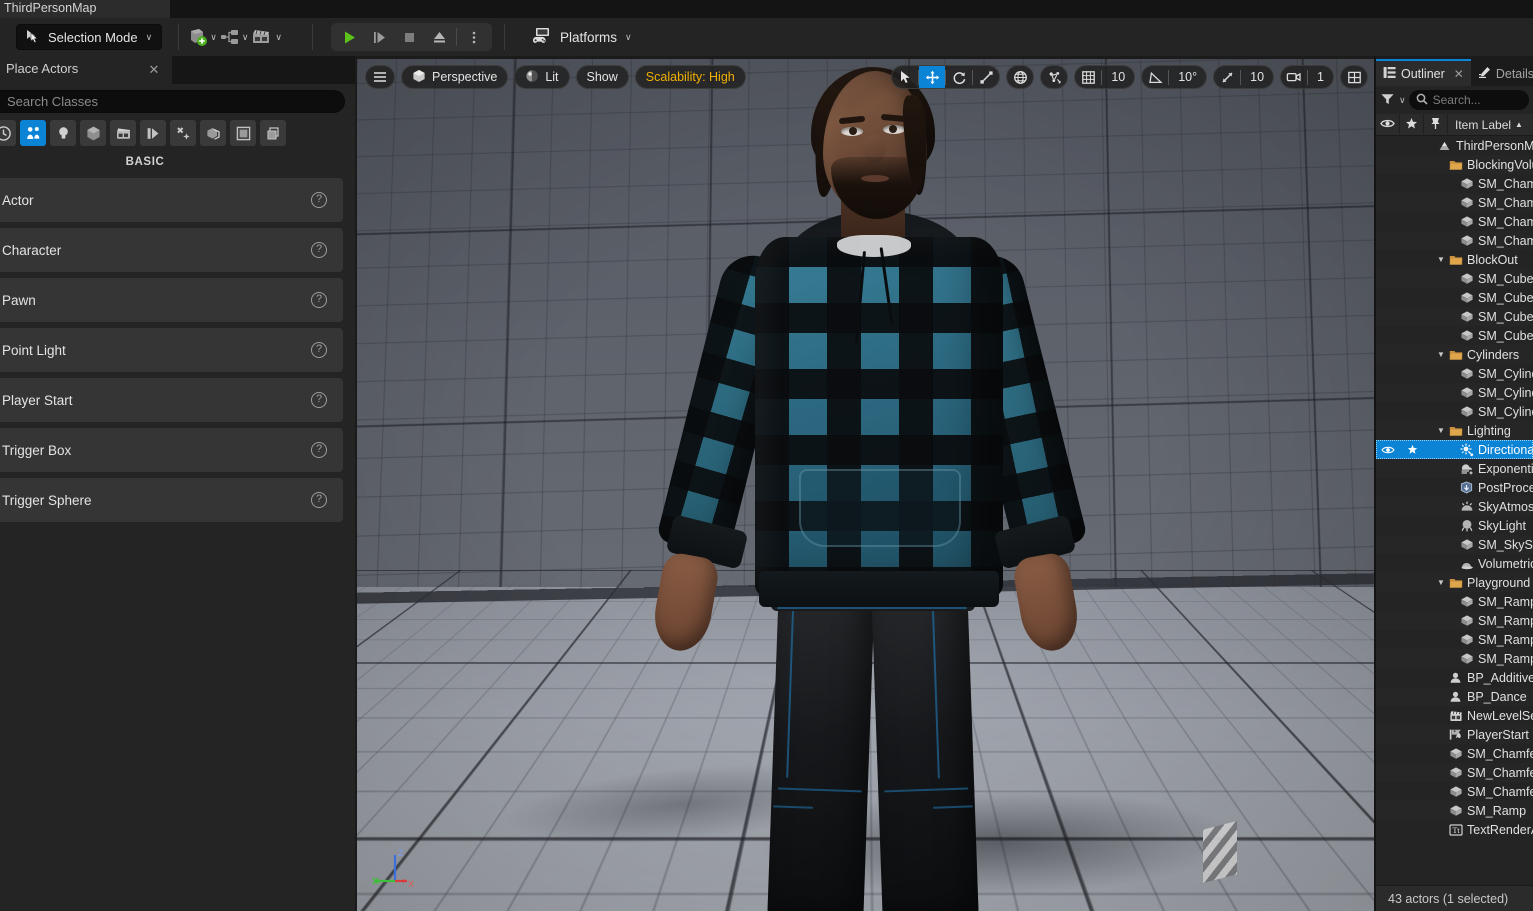 Image resolution: width=1533 pixels, height=911 pixels. I want to click on eye-icon, so click(1388, 450).